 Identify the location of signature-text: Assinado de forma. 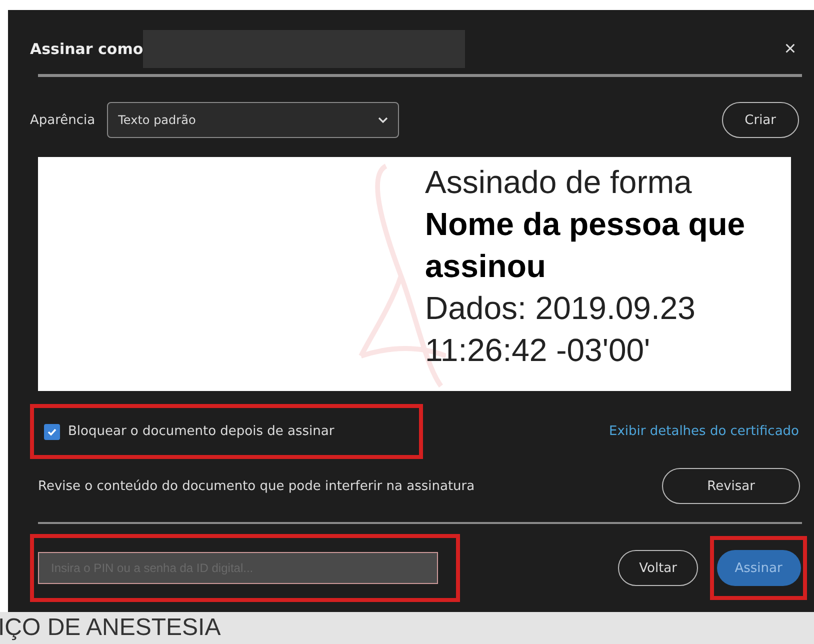
(559, 182).